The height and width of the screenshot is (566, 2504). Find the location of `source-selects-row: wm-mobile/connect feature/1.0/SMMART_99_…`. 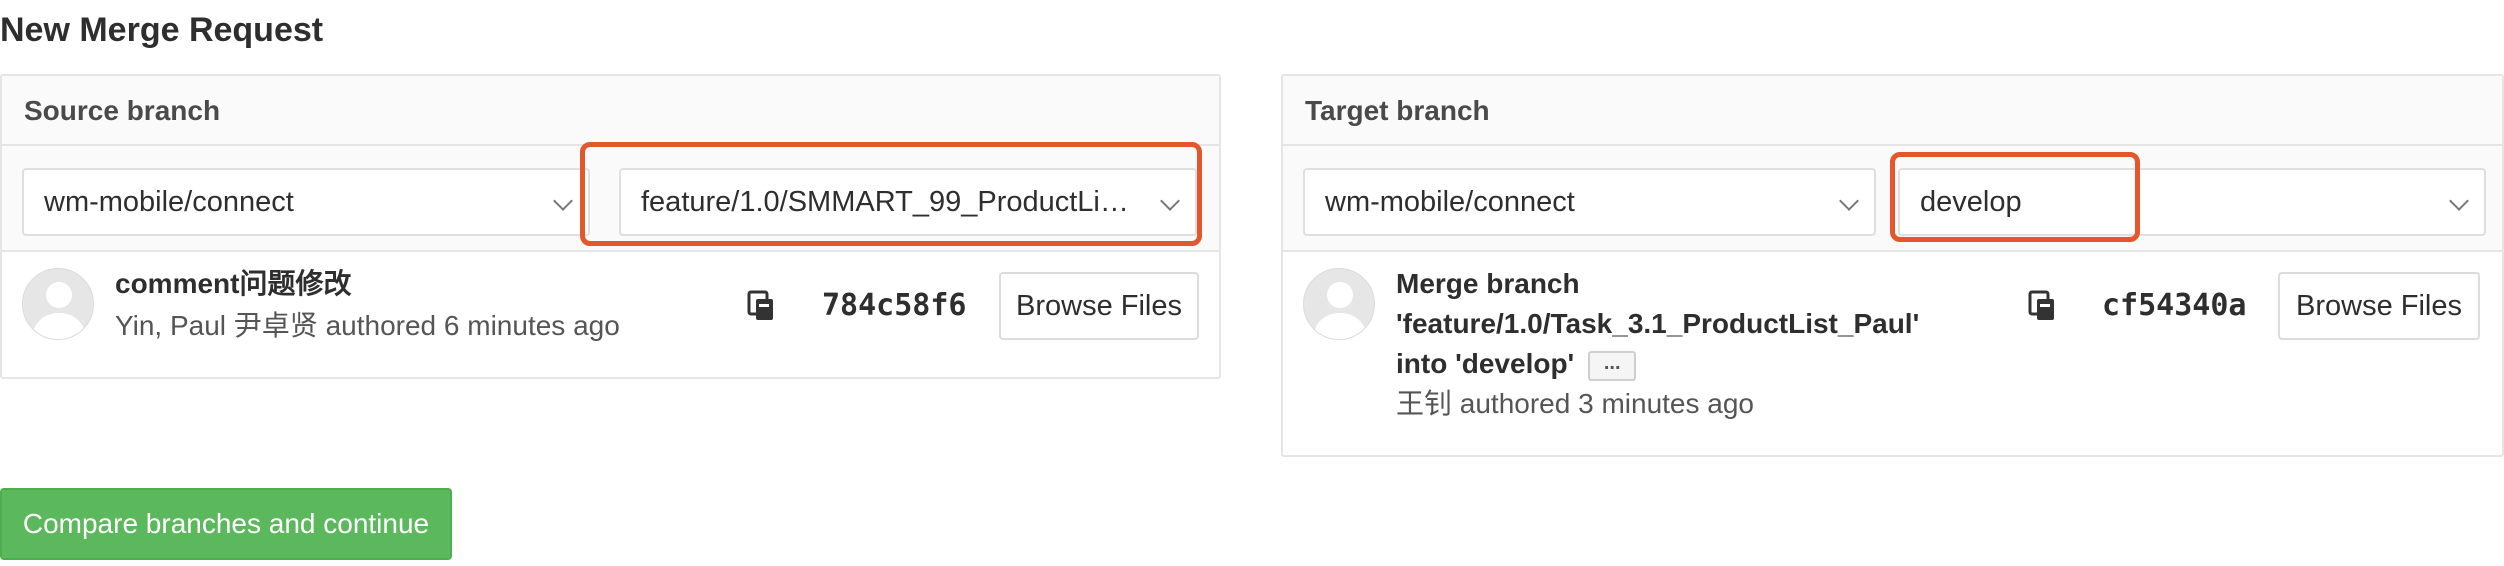

source-selects-row: wm-mobile/connect feature/1.0/SMMART_99_… is located at coordinates (610, 199).